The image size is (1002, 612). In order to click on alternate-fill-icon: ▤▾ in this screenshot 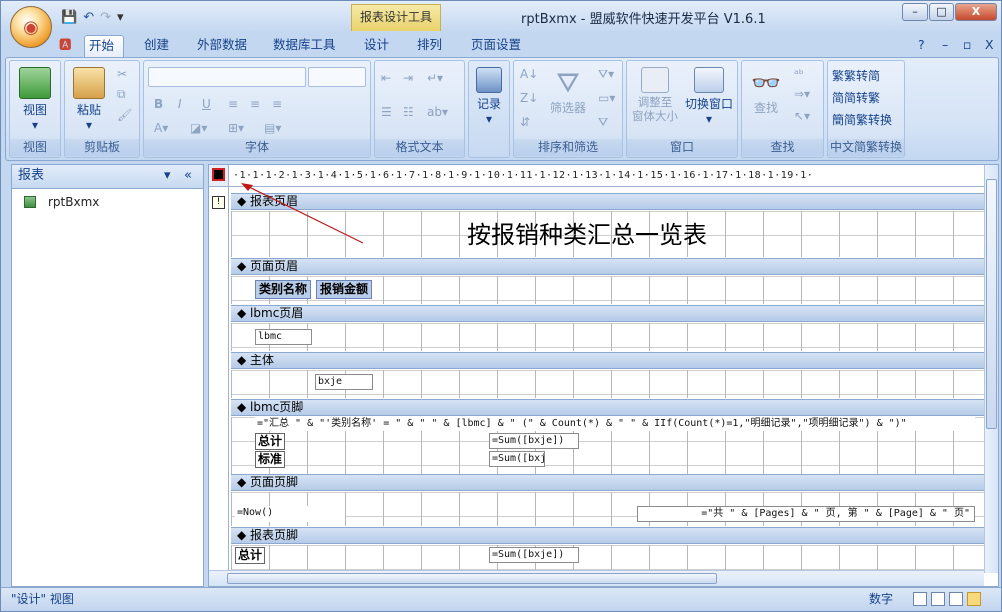, I will do `click(272, 128)`.